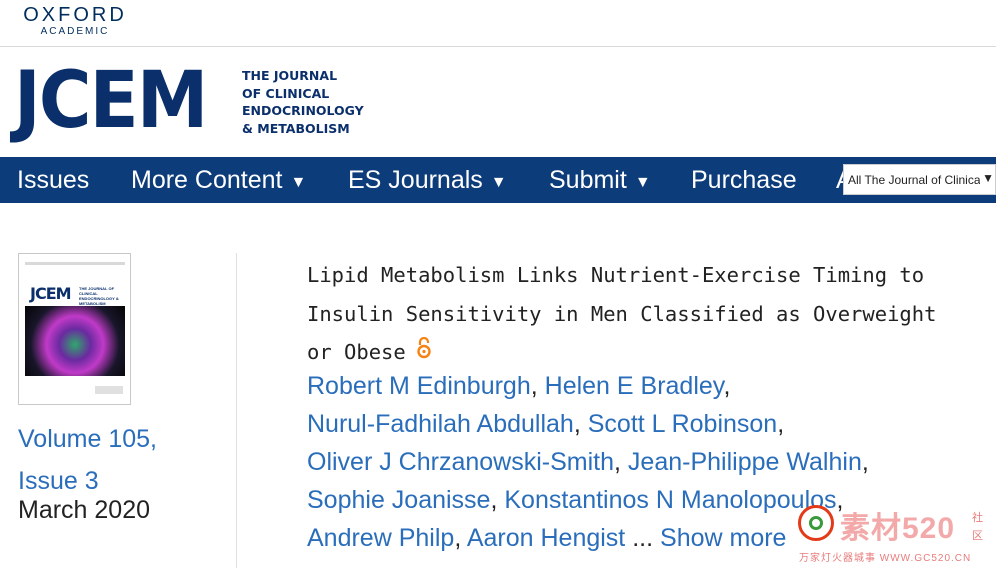 The image size is (996, 568). I want to click on author-link: Nurul-Fadhilah Abdullah, so click(440, 424).